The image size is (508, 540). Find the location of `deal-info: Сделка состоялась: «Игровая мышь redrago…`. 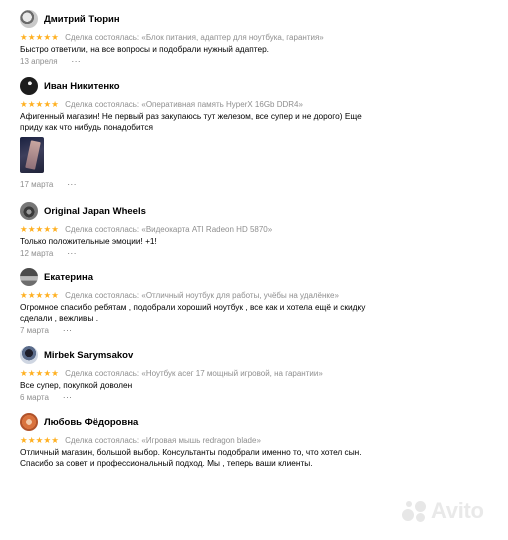

deal-info: Сделка состоялась: «Игровая мышь redrago… is located at coordinates (163, 440).